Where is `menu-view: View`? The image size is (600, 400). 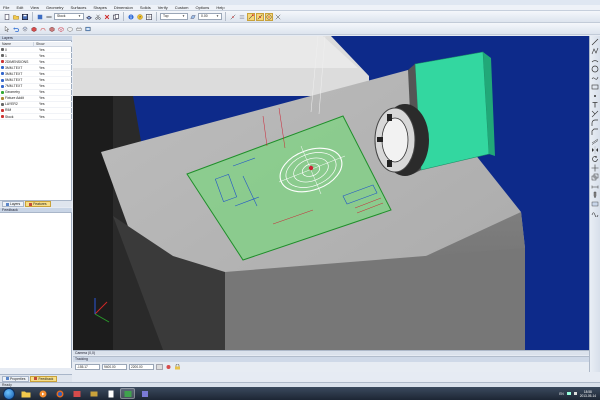
menu-view: View is located at coordinates (34, 7).